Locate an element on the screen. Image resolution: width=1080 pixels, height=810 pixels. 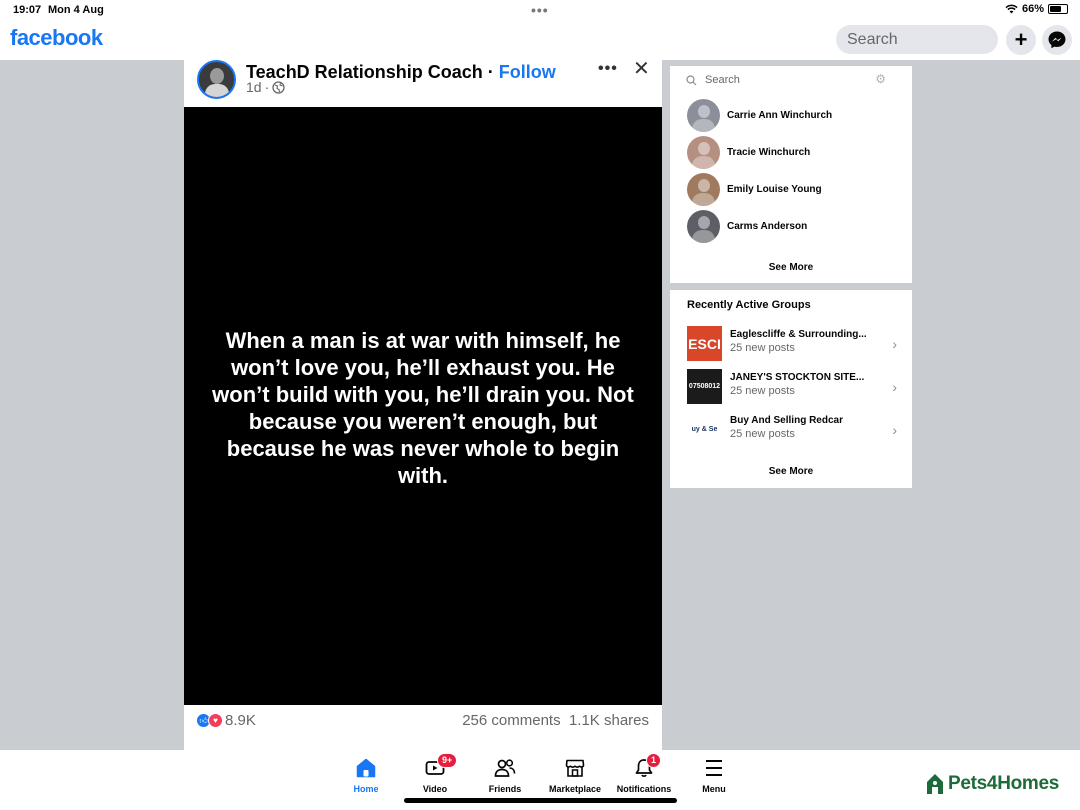
globe-icon is located at coordinates (278, 87).